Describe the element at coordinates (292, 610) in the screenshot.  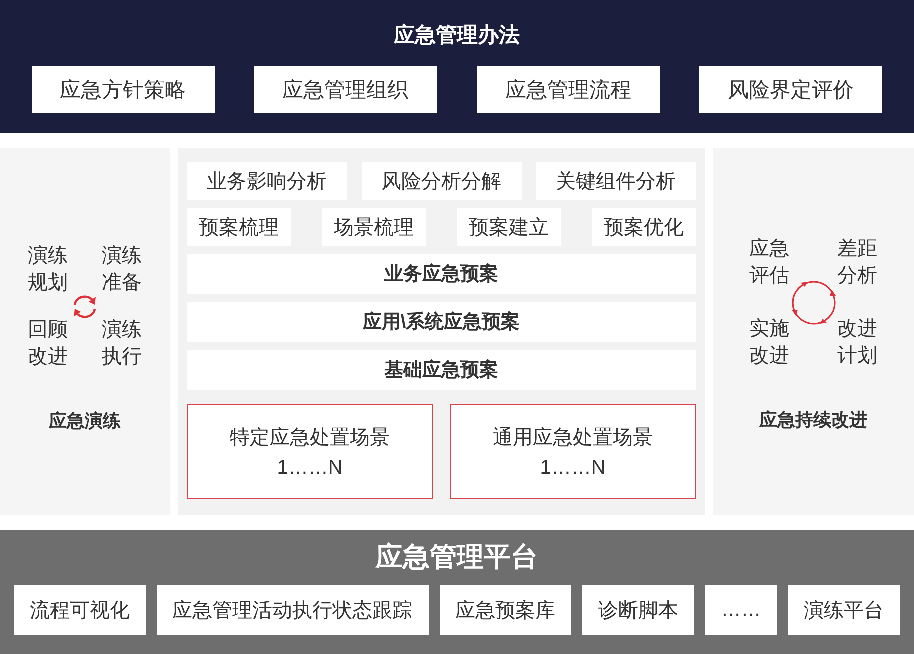
I see `platform-tag: 应急管理活动执行状态跟踪` at that location.